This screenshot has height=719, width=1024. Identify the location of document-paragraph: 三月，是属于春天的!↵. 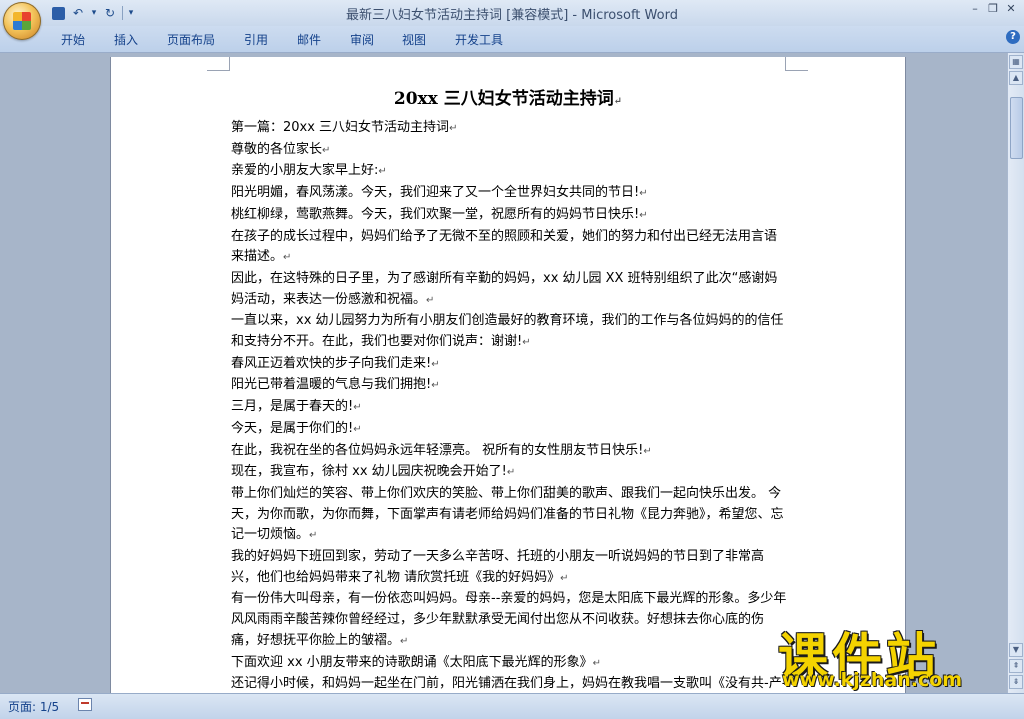
(296, 407).